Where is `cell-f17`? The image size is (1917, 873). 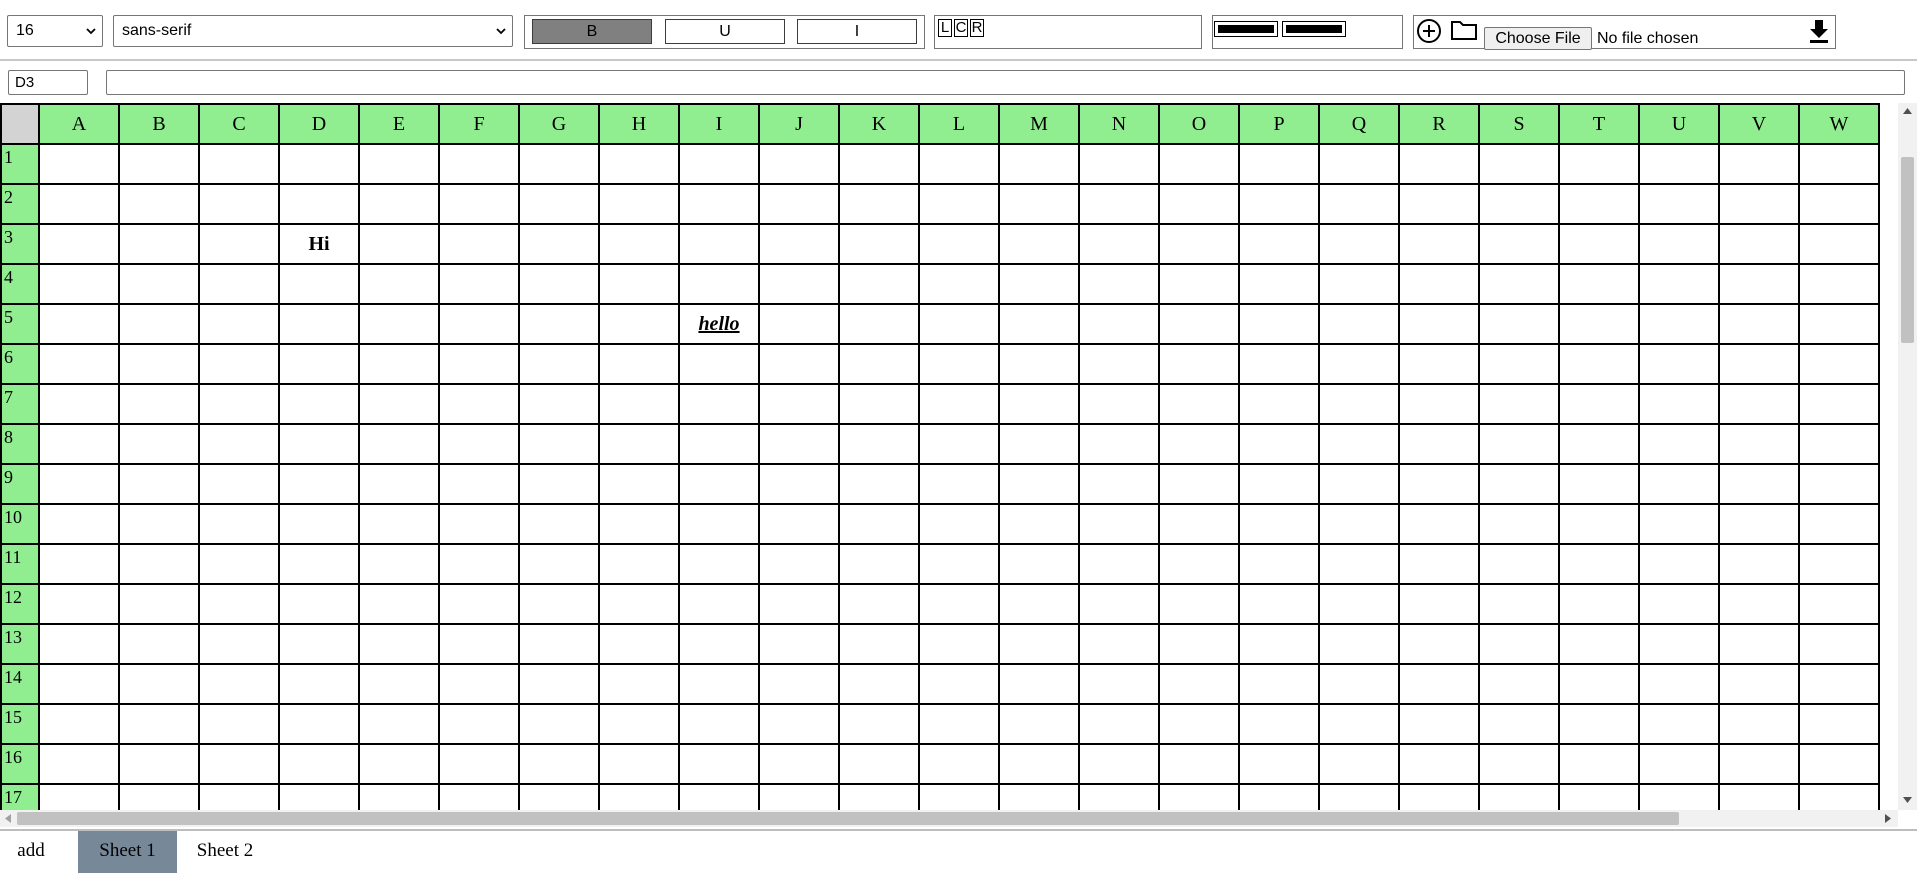 cell-f17 is located at coordinates (479, 796).